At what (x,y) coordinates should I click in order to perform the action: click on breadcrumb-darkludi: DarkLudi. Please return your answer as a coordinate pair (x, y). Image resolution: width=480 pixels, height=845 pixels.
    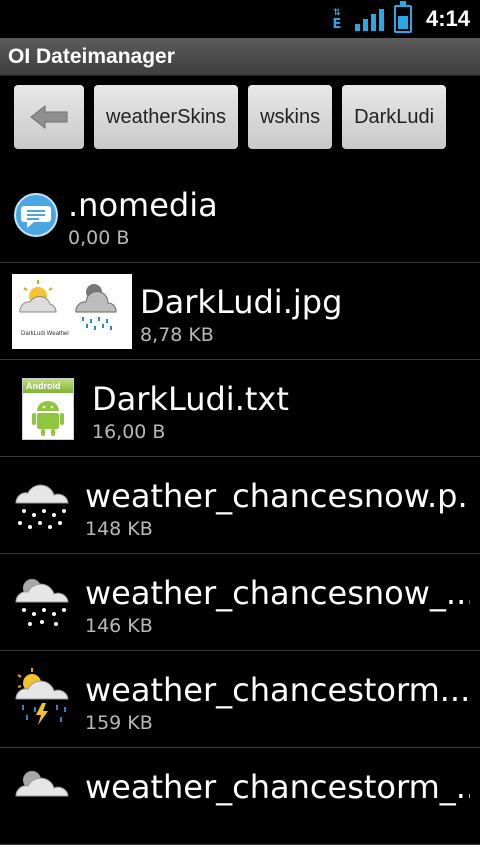
    Looking at the image, I should click on (394, 117).